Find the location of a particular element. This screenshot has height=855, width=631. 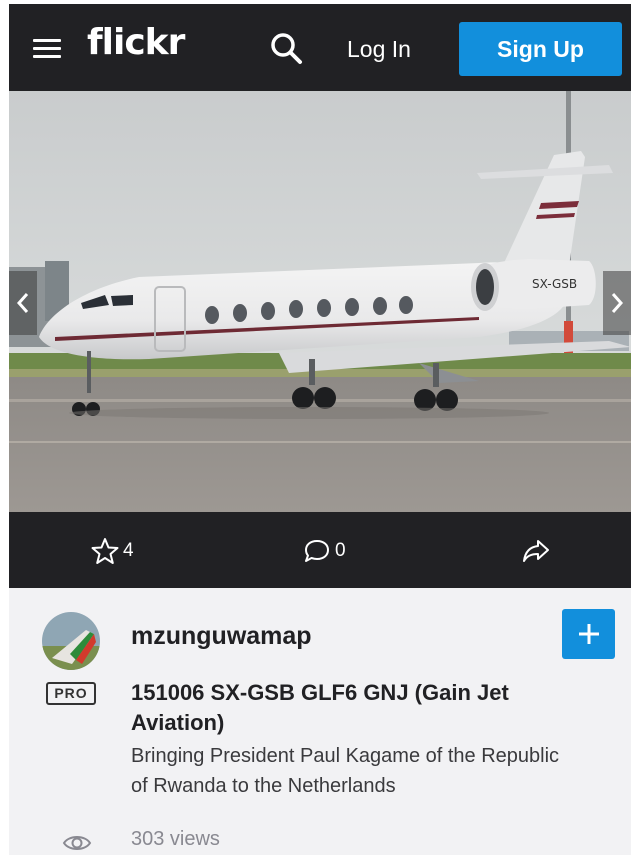

share-arrow-icon is located at coordinates (536, 551).